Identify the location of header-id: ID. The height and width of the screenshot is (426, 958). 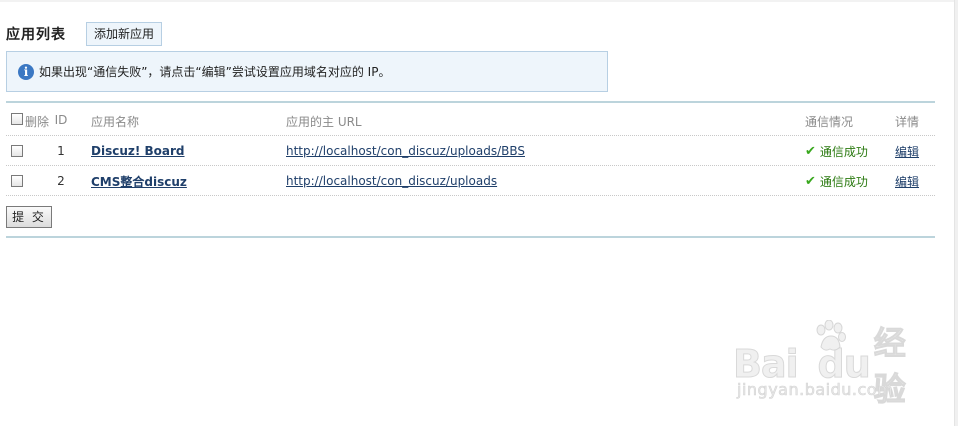
(61, 120).